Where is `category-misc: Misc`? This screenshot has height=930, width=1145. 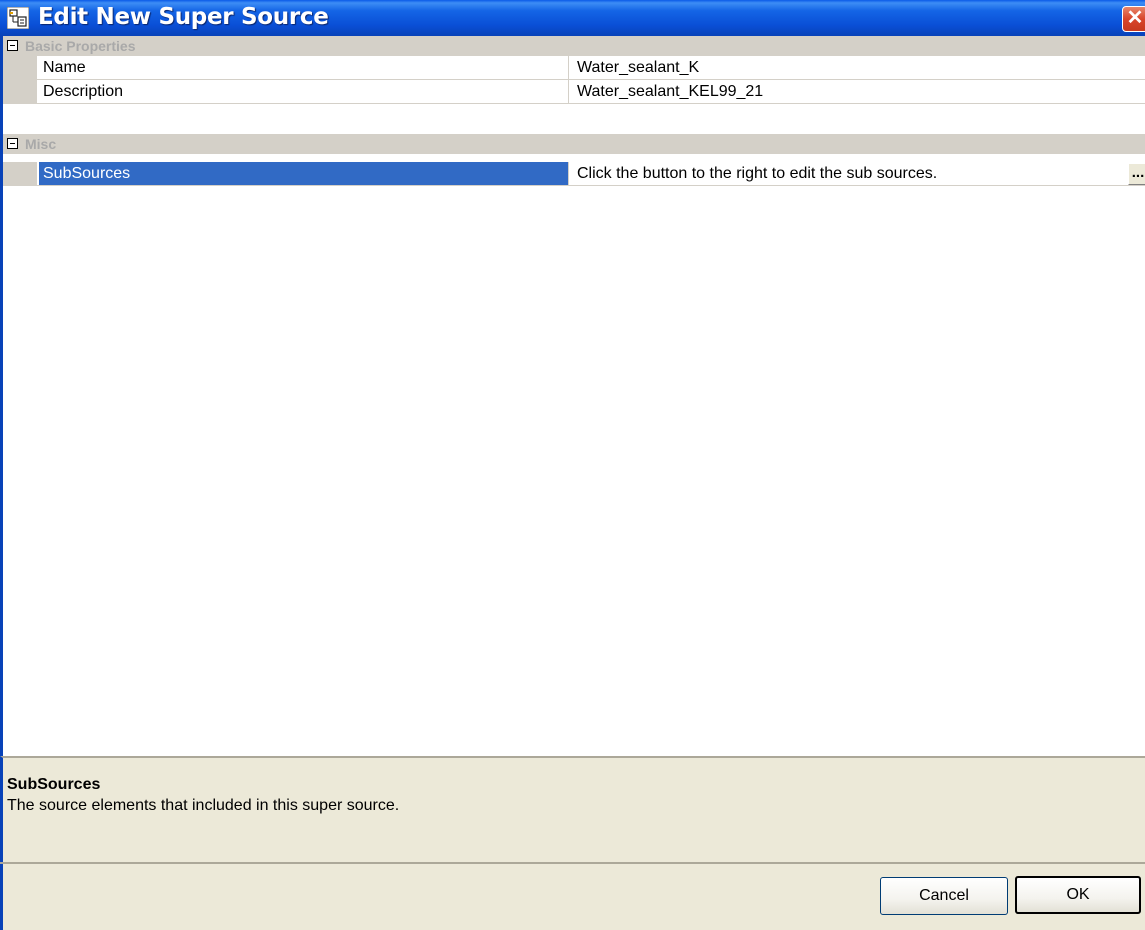
category-misc: Misc is located at coordinates (574, 144).